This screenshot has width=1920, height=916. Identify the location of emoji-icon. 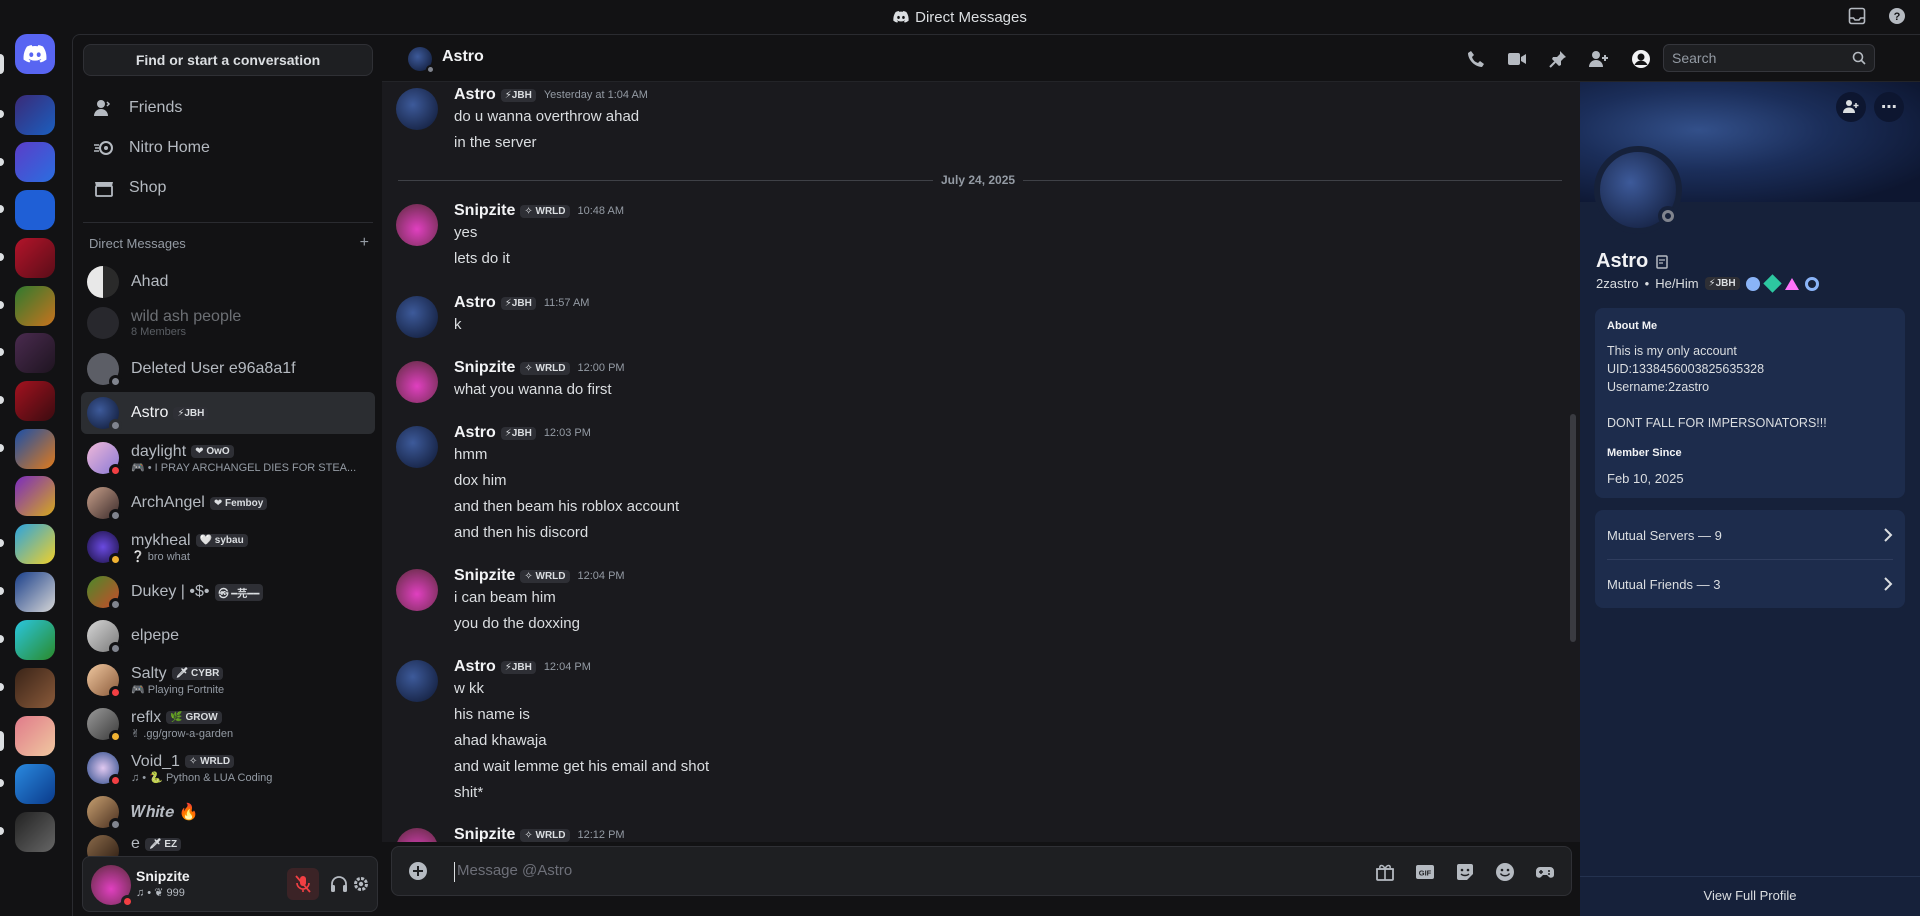
(1505, 872).